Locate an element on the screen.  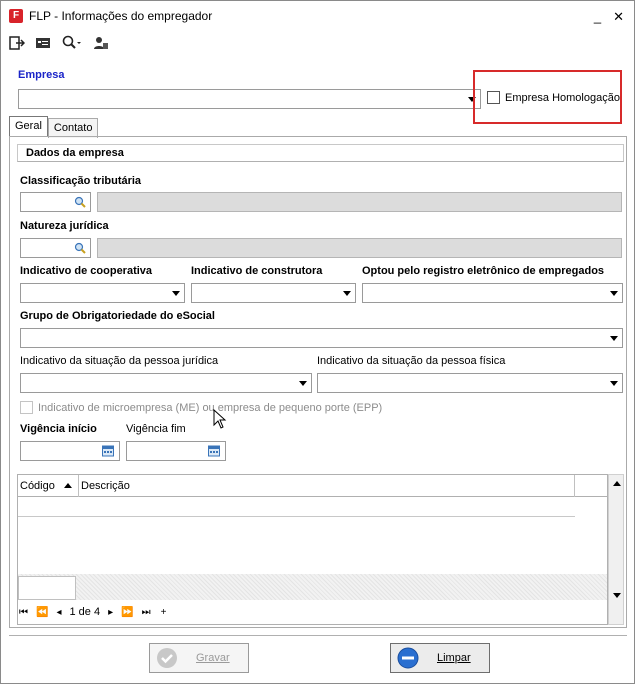
app-logo-icon: F is located at coordinates (16, 16).